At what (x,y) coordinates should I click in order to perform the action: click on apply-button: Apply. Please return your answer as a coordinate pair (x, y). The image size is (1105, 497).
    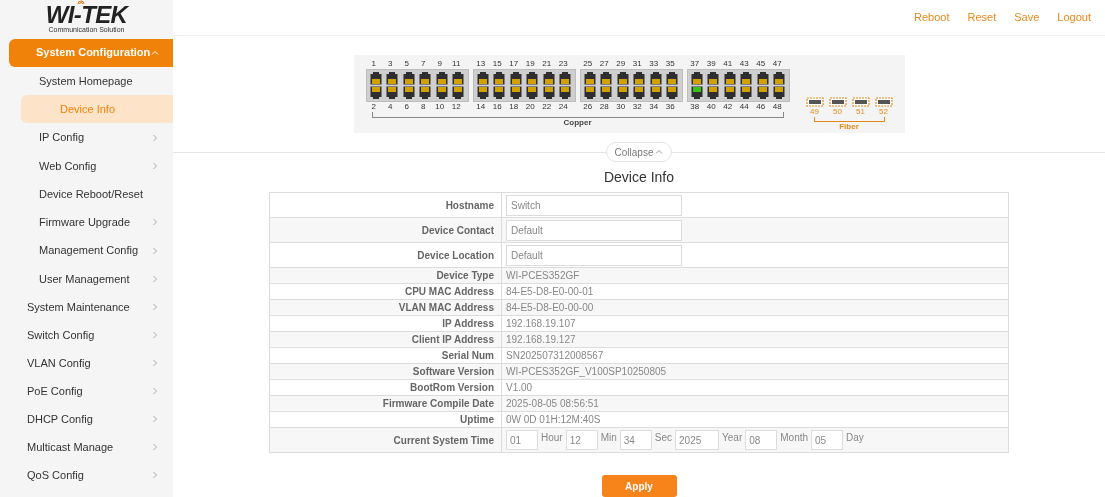
    Looking at the image, I should click on (639, 486).